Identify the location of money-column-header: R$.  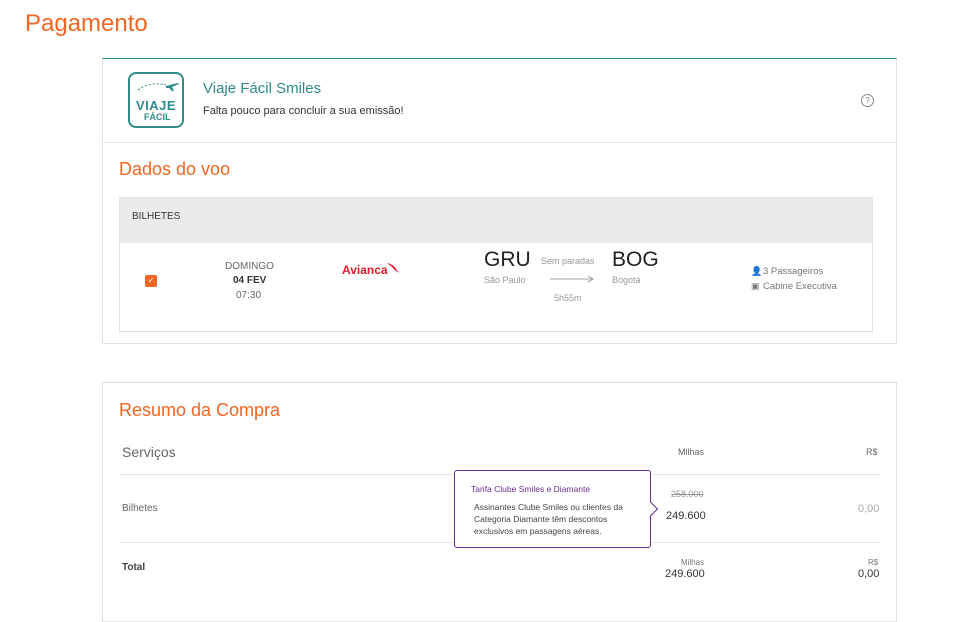
(872, 452).